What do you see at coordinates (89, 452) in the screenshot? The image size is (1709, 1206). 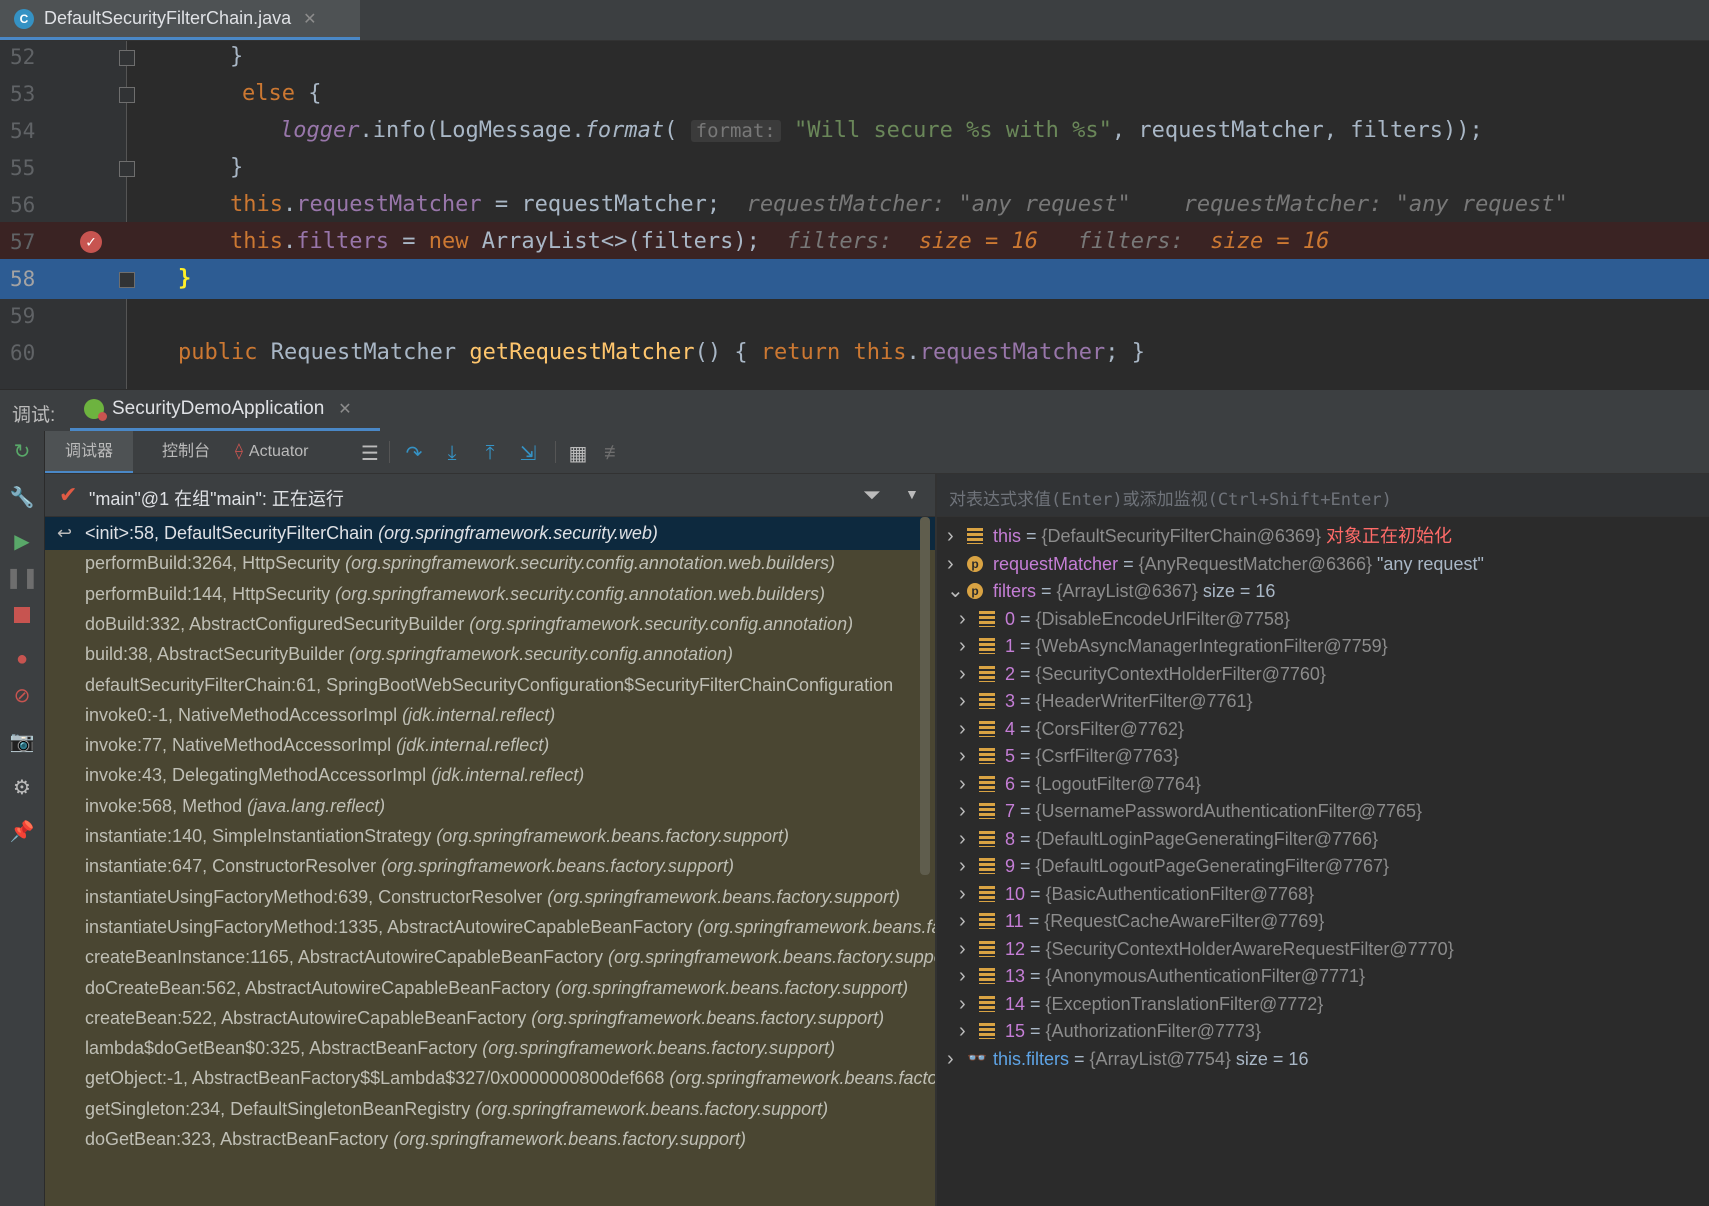 I see `tab-debugger: 调试器` at bounding box center [89, 452].